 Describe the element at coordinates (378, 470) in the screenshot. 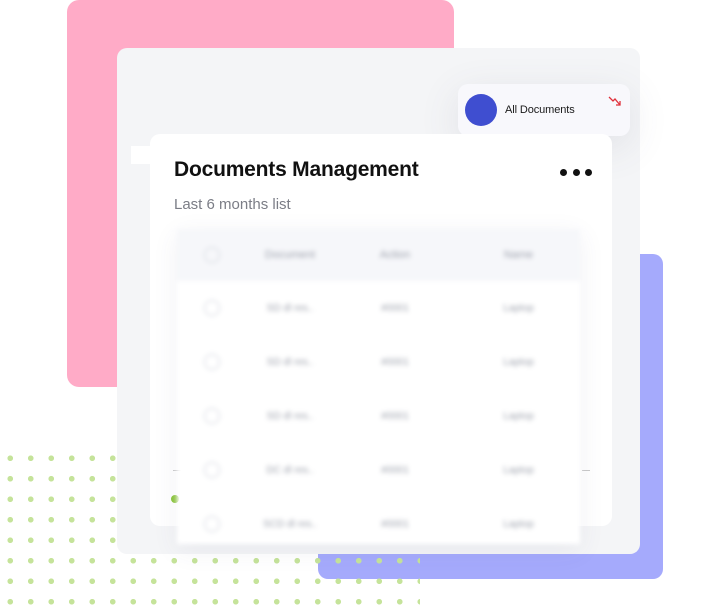

I see `table-row: DC dl res.. #0001 Laptop` at that location.